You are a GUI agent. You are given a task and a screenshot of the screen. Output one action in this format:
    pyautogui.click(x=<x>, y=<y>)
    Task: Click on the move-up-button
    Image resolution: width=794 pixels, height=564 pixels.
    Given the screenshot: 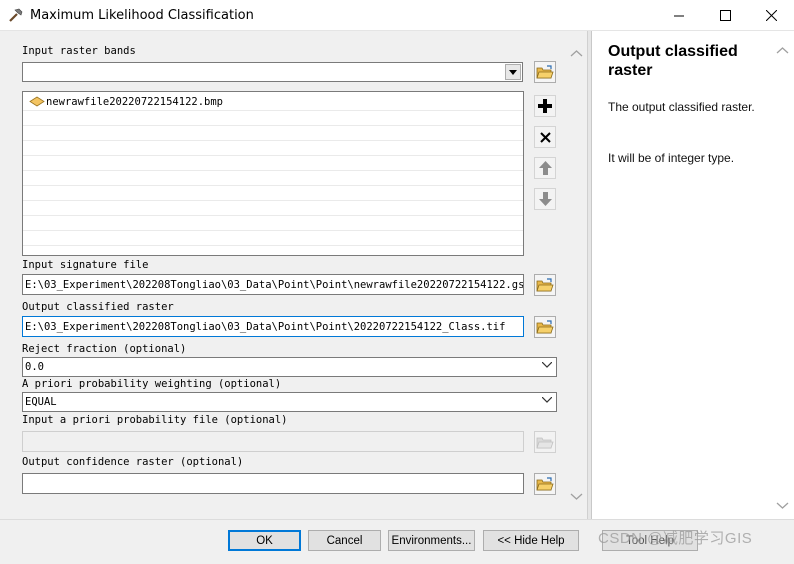 What is the action you would take?
    pyautogui.click(x=545, y=168)
    